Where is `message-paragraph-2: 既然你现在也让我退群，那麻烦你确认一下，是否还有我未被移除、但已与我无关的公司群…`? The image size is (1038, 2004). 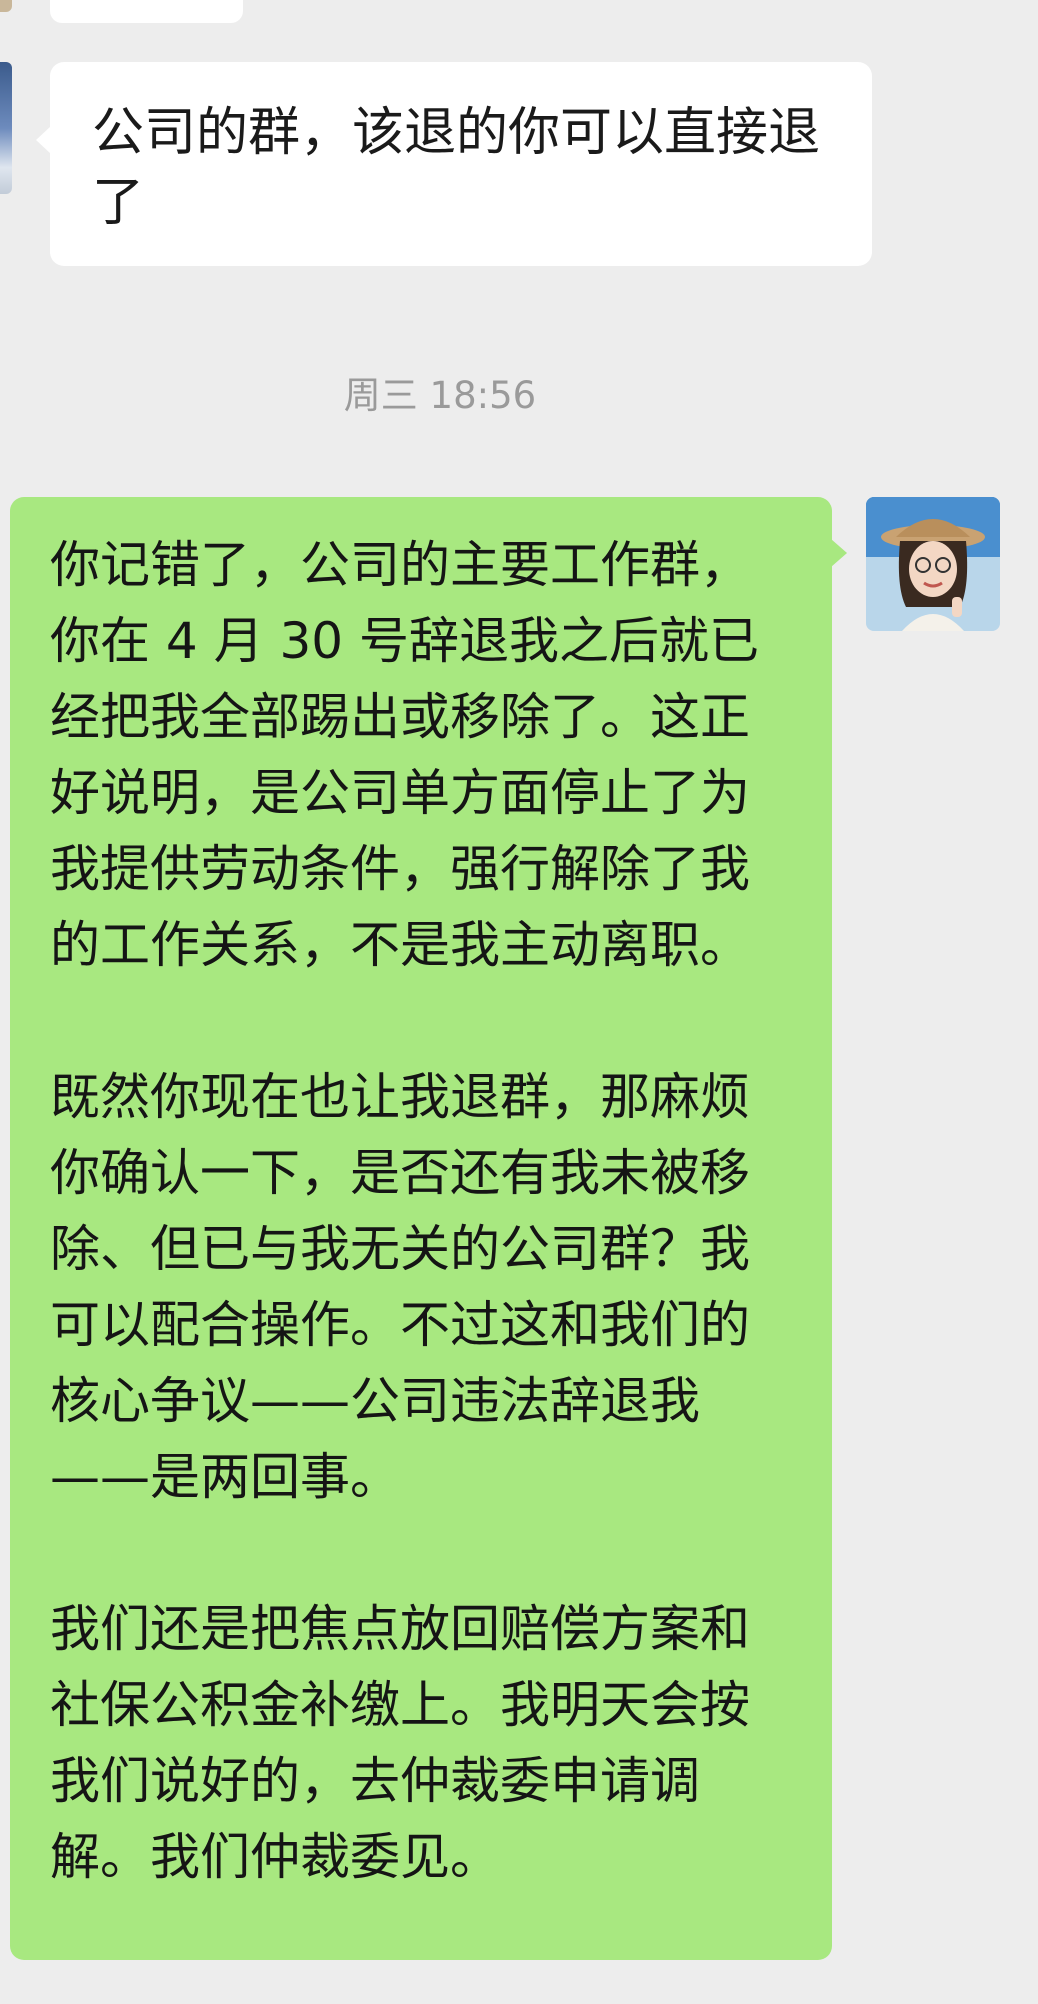
message-paragraph-2: 既然你现在也让我退群，那麻烦你确认一下，是否还有我未被移除、但已与我无关的公司群… is located at coordinates (400, 1287).